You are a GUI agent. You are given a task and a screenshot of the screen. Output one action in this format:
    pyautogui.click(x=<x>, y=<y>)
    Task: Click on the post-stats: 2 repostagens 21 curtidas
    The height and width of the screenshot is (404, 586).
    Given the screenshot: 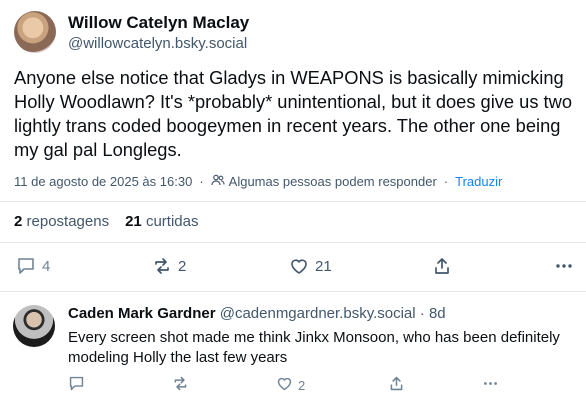 What is the action you would take?
    pyautogui.click(x=106, y=221)
    